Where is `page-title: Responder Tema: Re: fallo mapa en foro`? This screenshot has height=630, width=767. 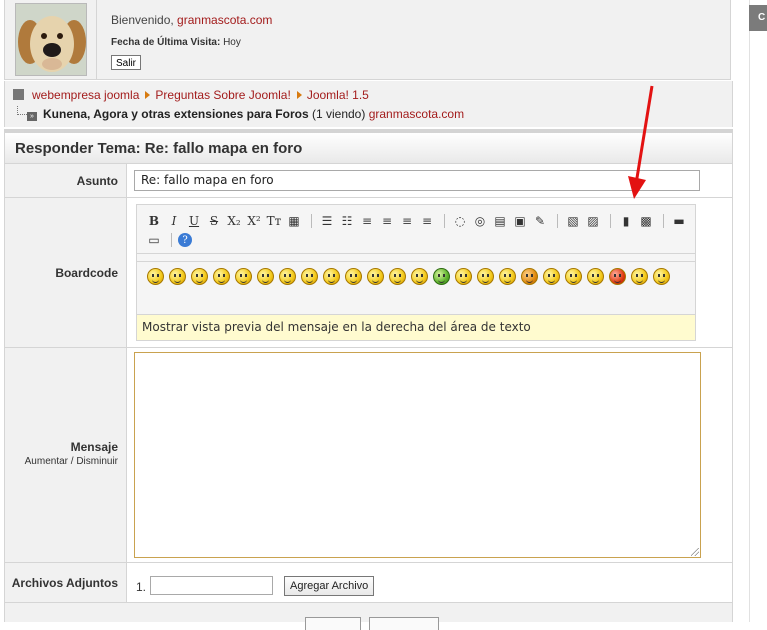 page-title: Responder Tema: Re: fallo mapa en foro is located at coordinates (159, 148).